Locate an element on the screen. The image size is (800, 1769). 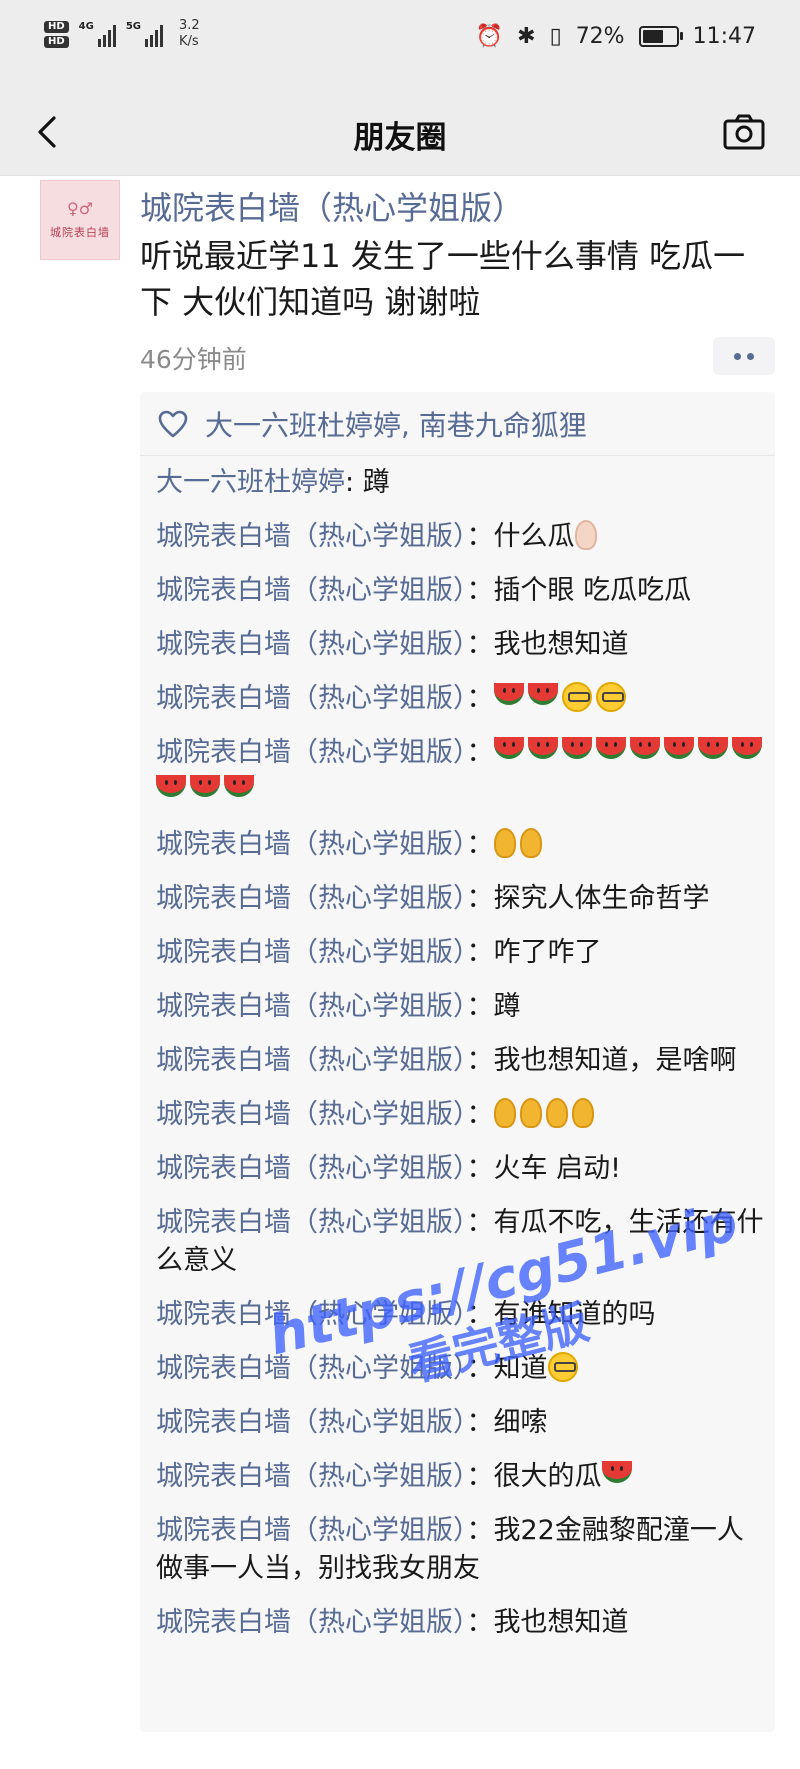
more-actions-button is located at coordinates (744, 356).